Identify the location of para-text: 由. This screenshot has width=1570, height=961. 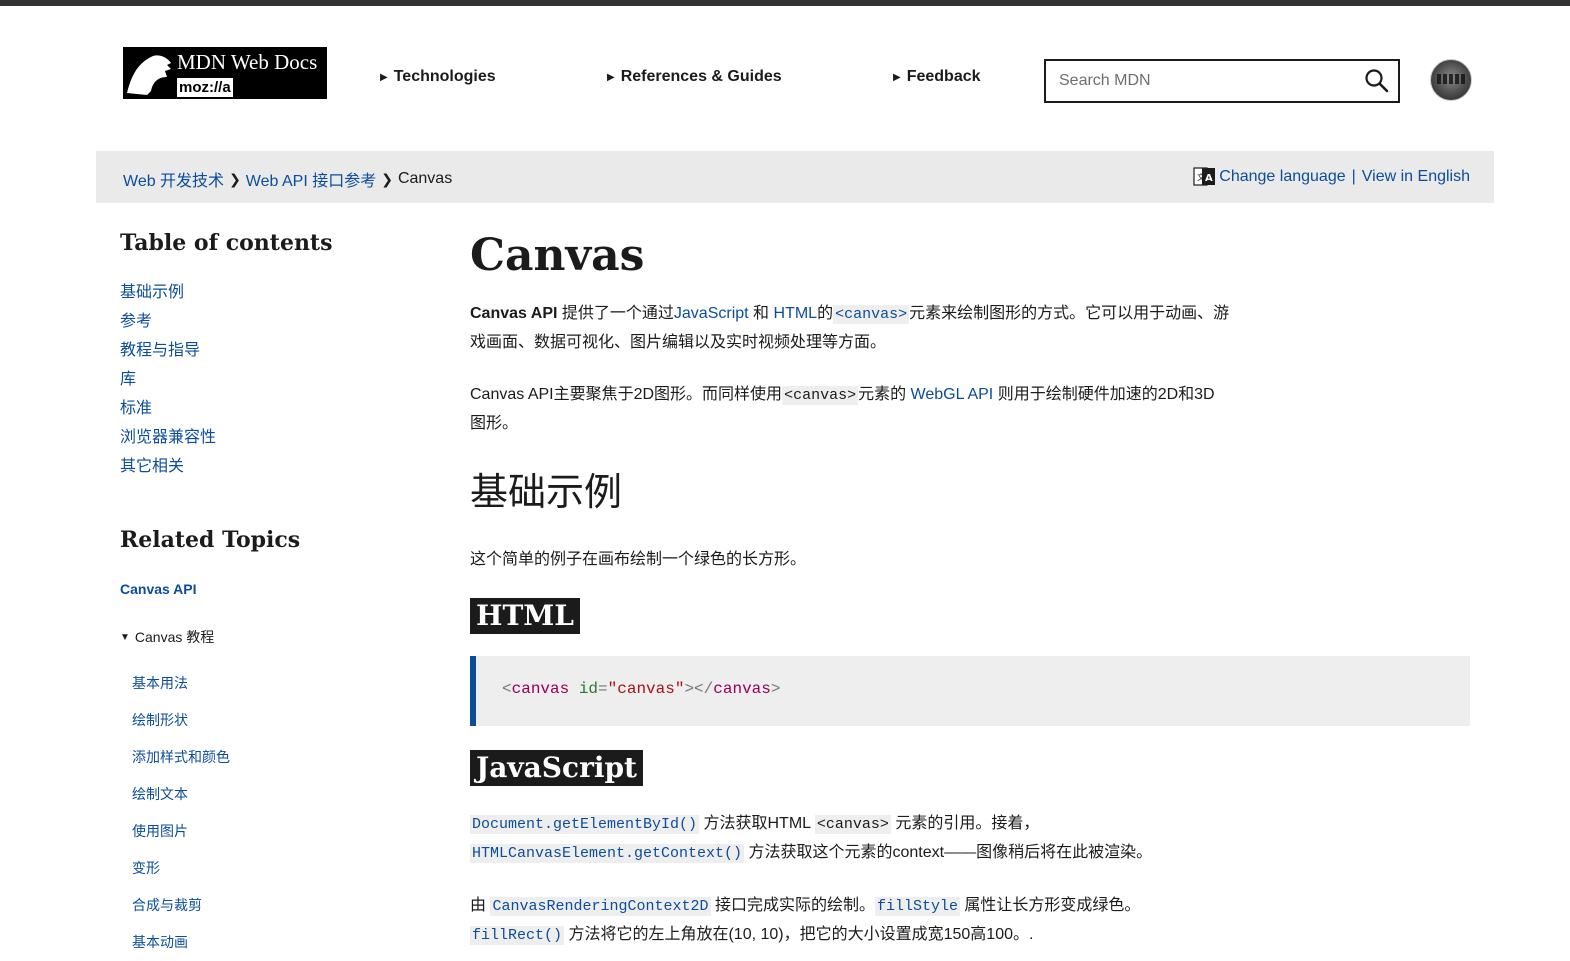
(480, 905).